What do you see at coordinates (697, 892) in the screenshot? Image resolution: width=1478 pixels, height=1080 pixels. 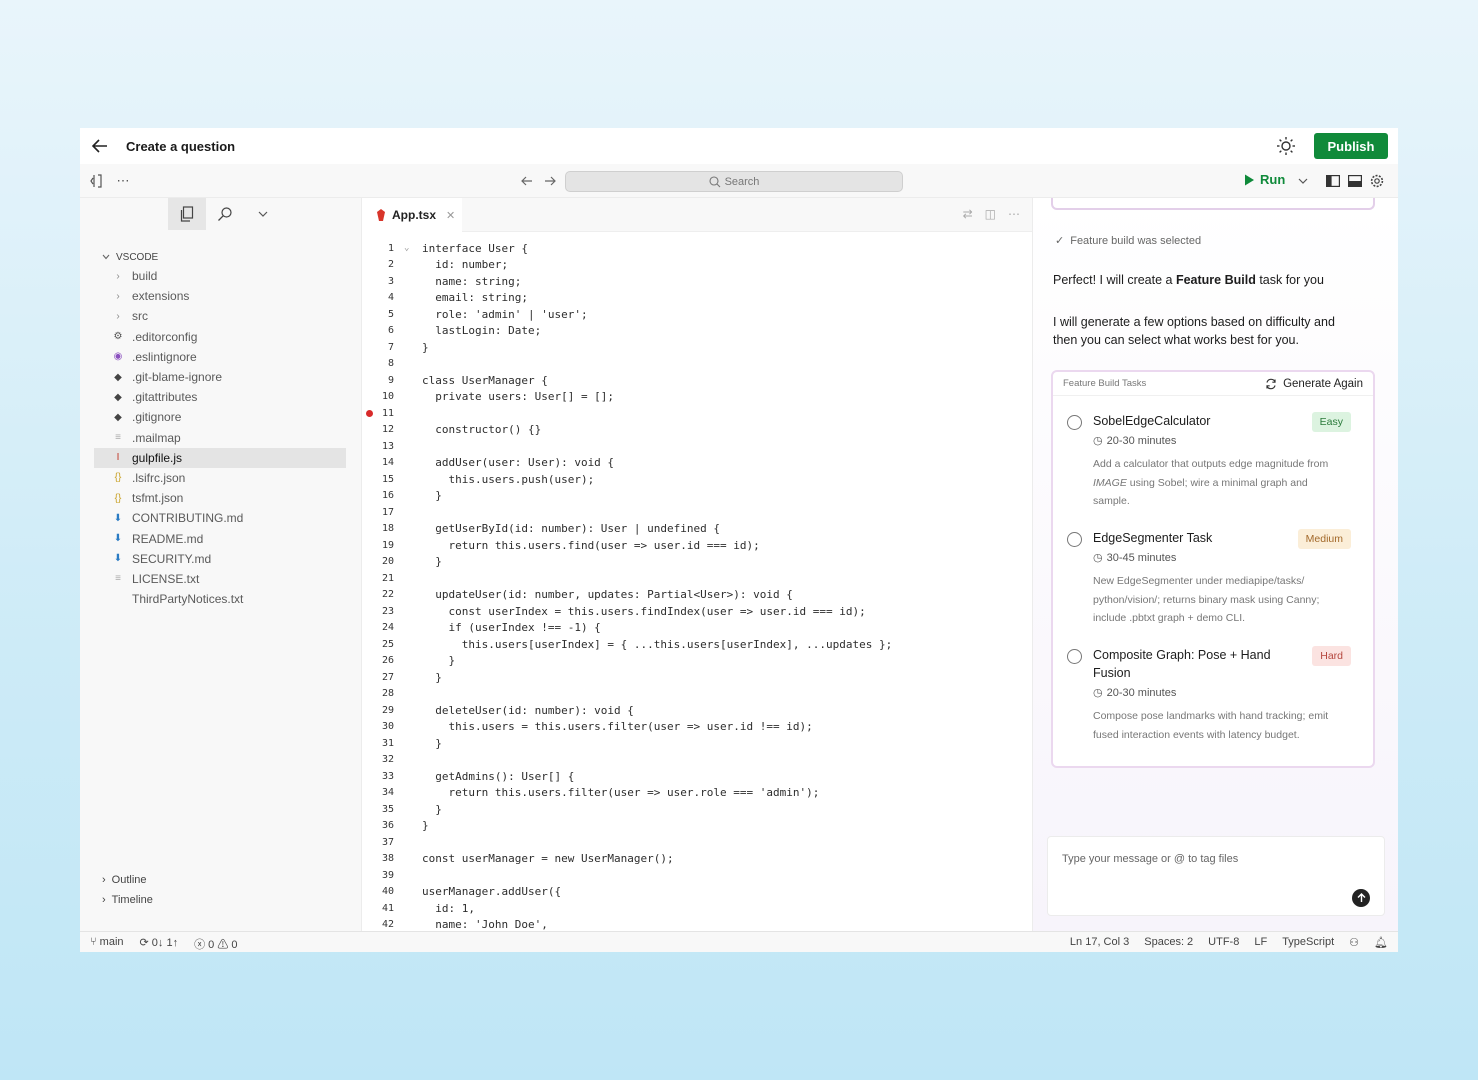 I see `code-line: 40 userManager.addUser({` at bounding box center [697, 892].